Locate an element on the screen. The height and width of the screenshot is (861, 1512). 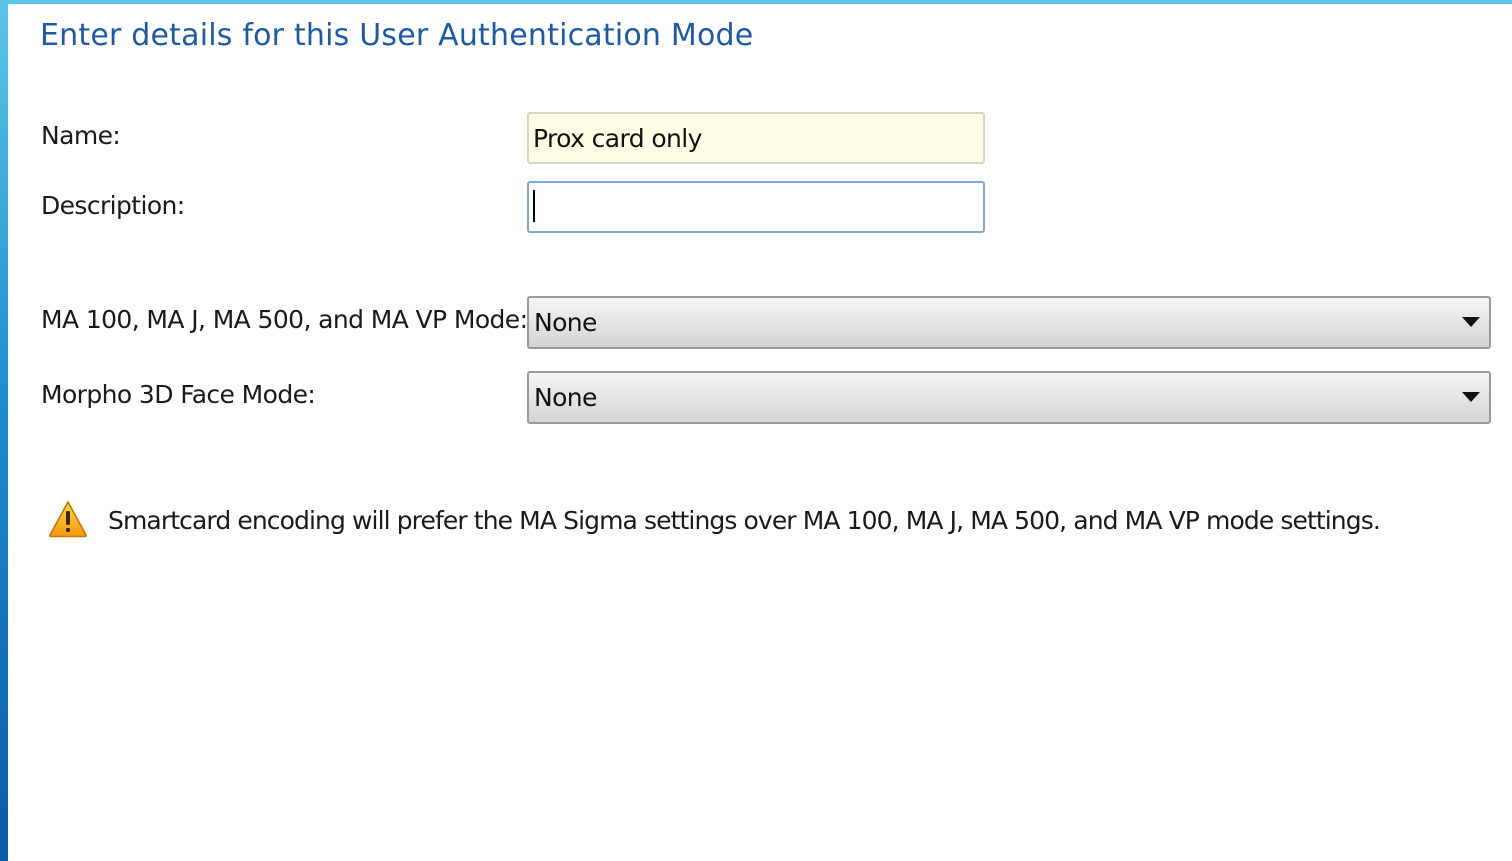
name-input is located at coordinates (756, 138).